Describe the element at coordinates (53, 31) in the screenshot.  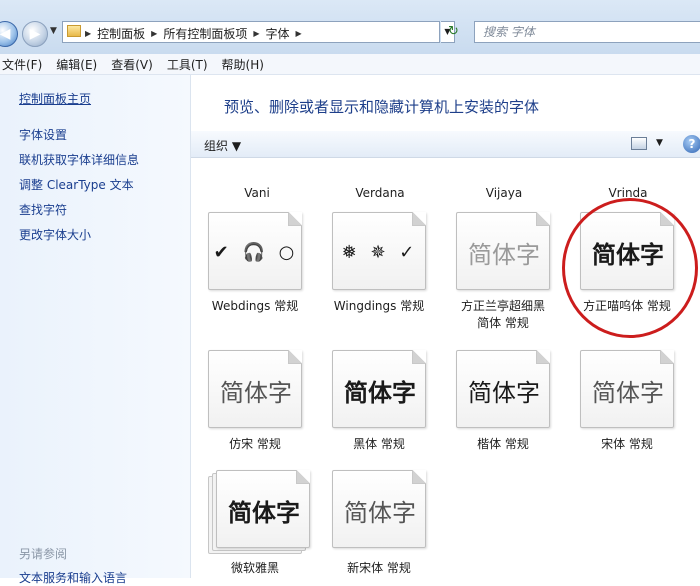
I see `recent-pages-dropdown: ▼` at that location.